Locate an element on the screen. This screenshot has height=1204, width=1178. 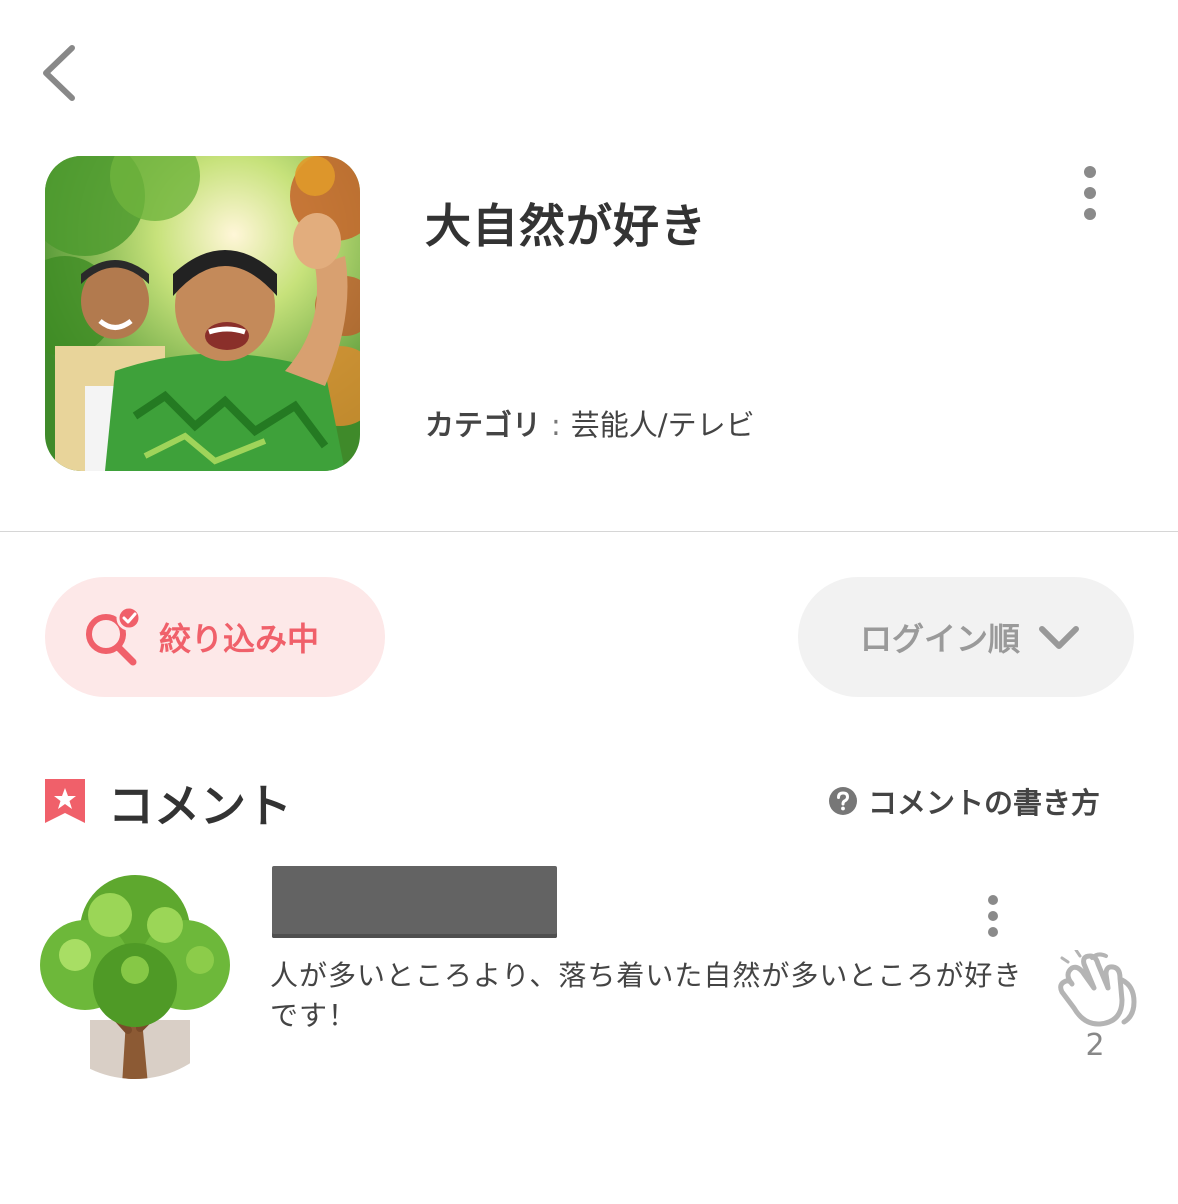
filter-button: 絞り込み中 is located at coordinates (215, 637).